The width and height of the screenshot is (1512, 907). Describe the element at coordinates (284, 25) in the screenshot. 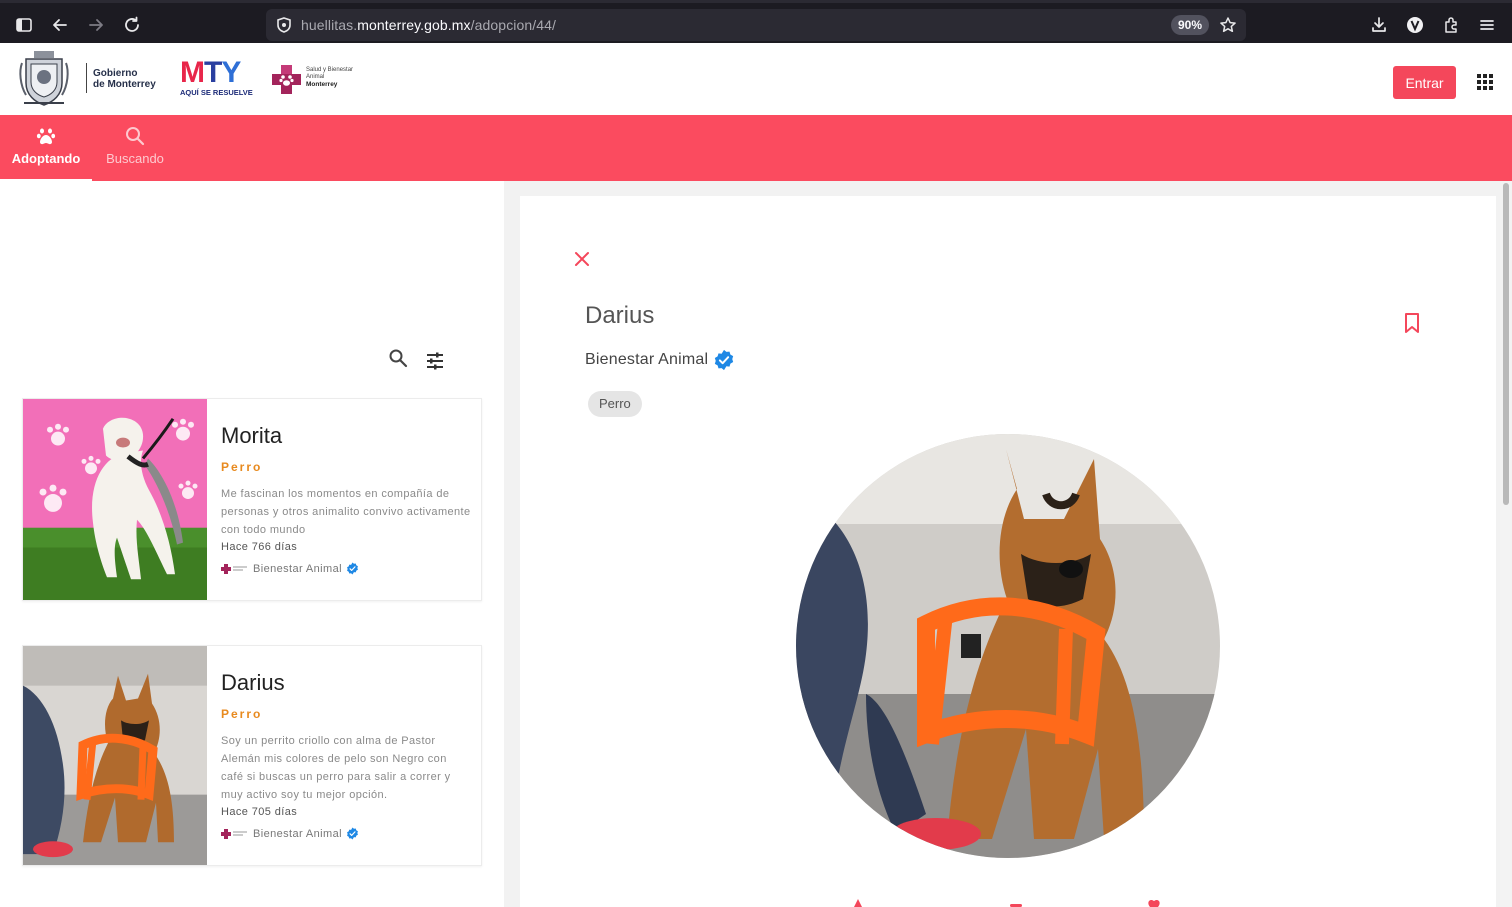

I see `shield-icon` at that location.